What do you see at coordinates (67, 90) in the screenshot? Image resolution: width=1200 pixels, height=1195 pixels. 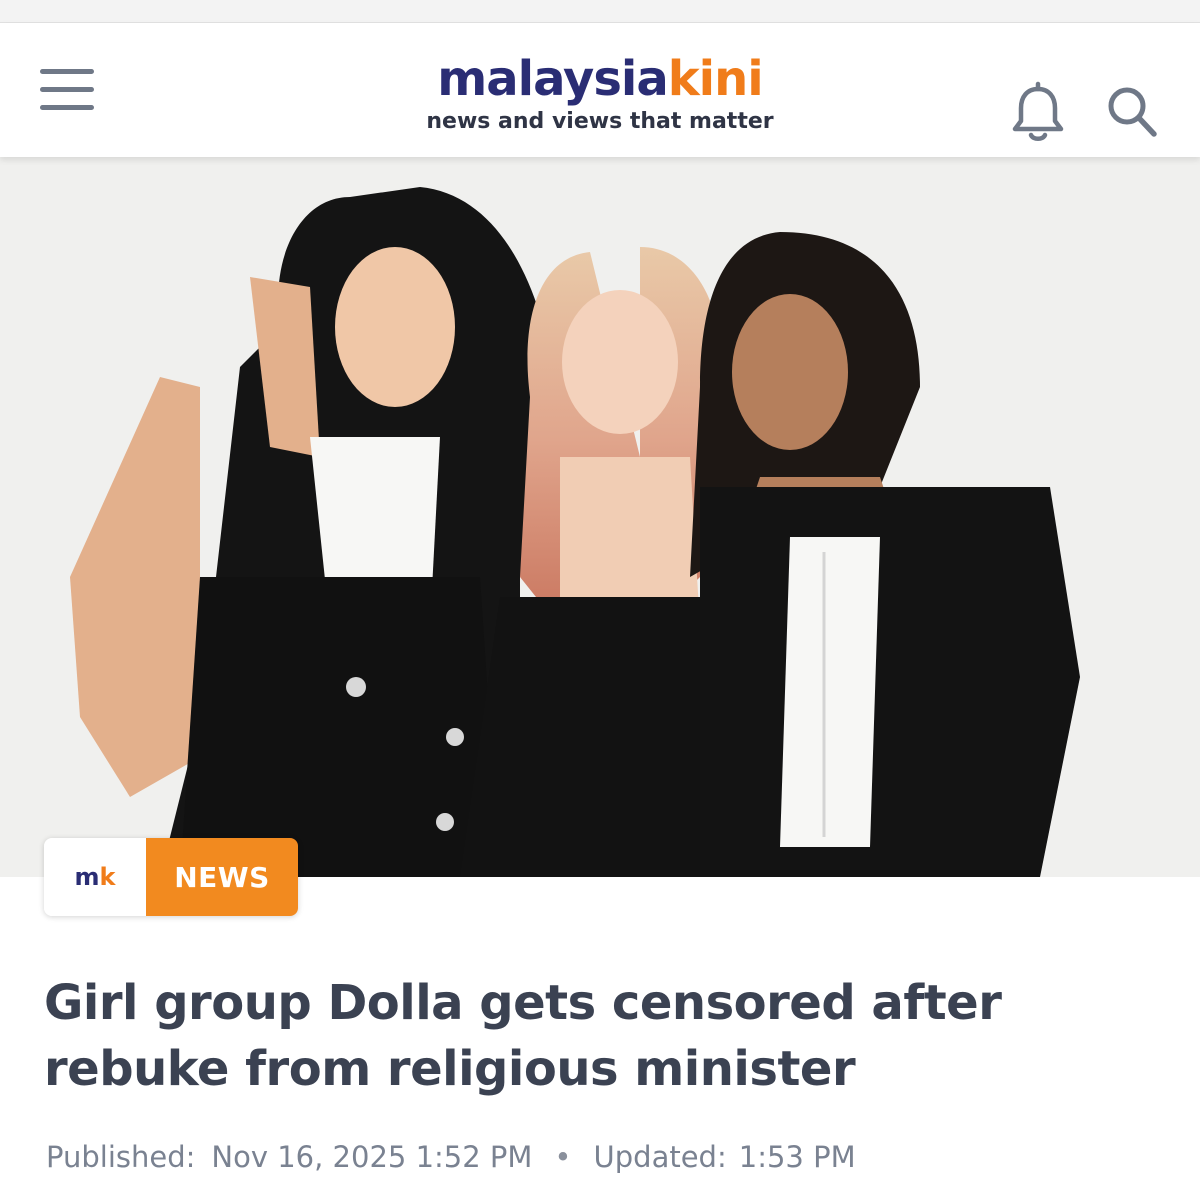 I see `menu-icon` at bounding box center [67, 90].